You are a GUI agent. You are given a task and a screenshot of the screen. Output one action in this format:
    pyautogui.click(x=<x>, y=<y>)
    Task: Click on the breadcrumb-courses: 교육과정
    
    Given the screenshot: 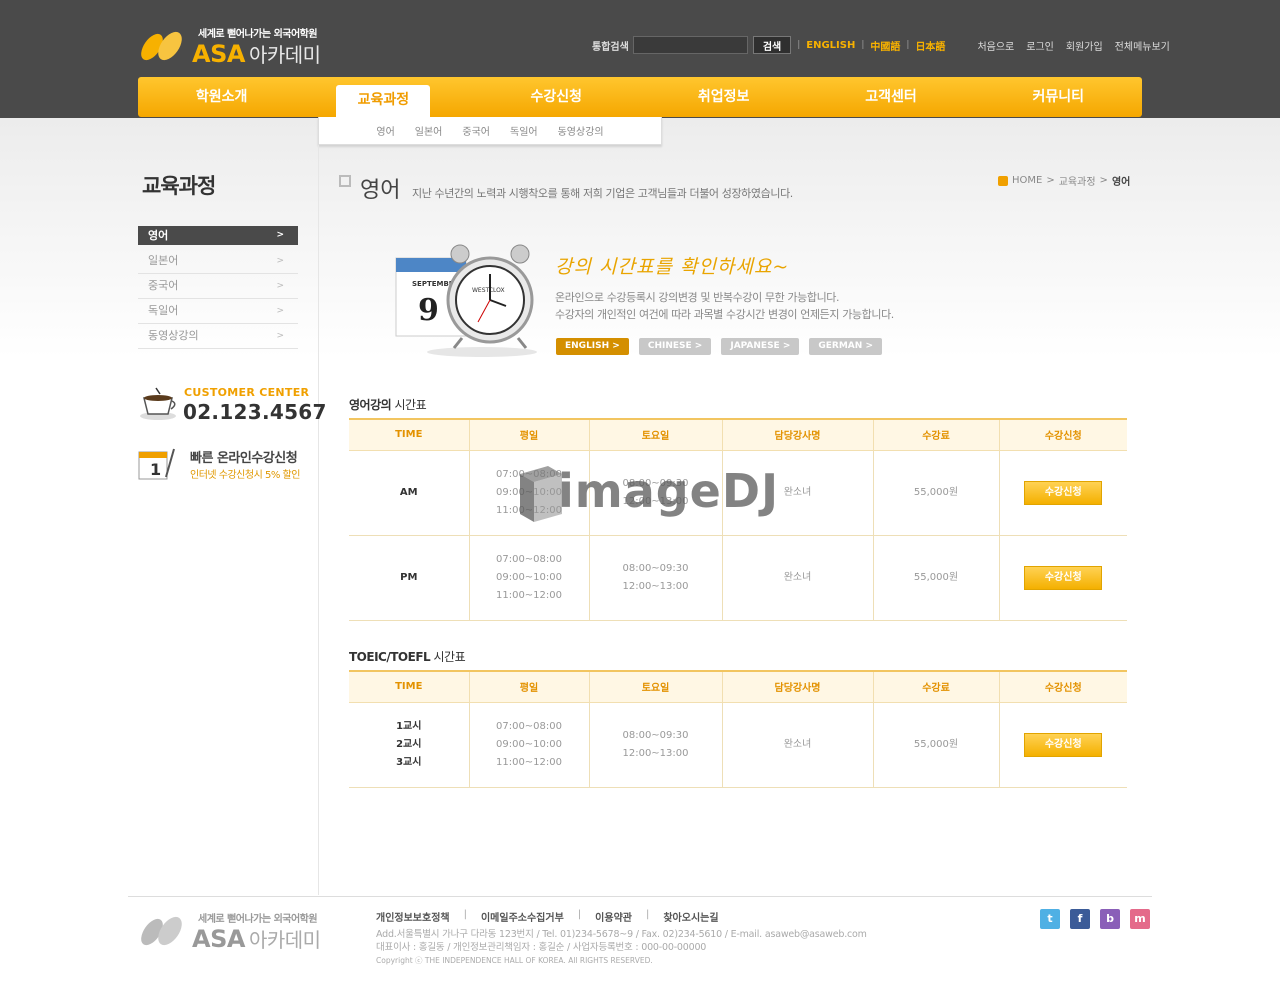 What is the action you would take?
    pyautogui.click(x=1077, y=180)
    